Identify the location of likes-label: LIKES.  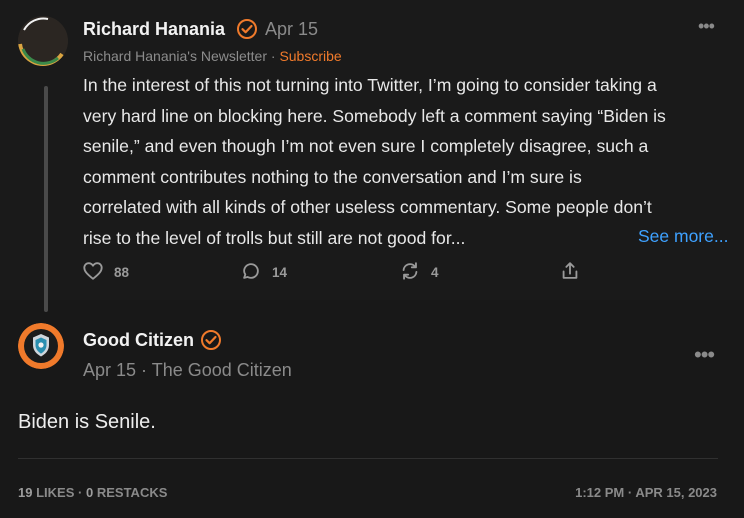
(55, 492).